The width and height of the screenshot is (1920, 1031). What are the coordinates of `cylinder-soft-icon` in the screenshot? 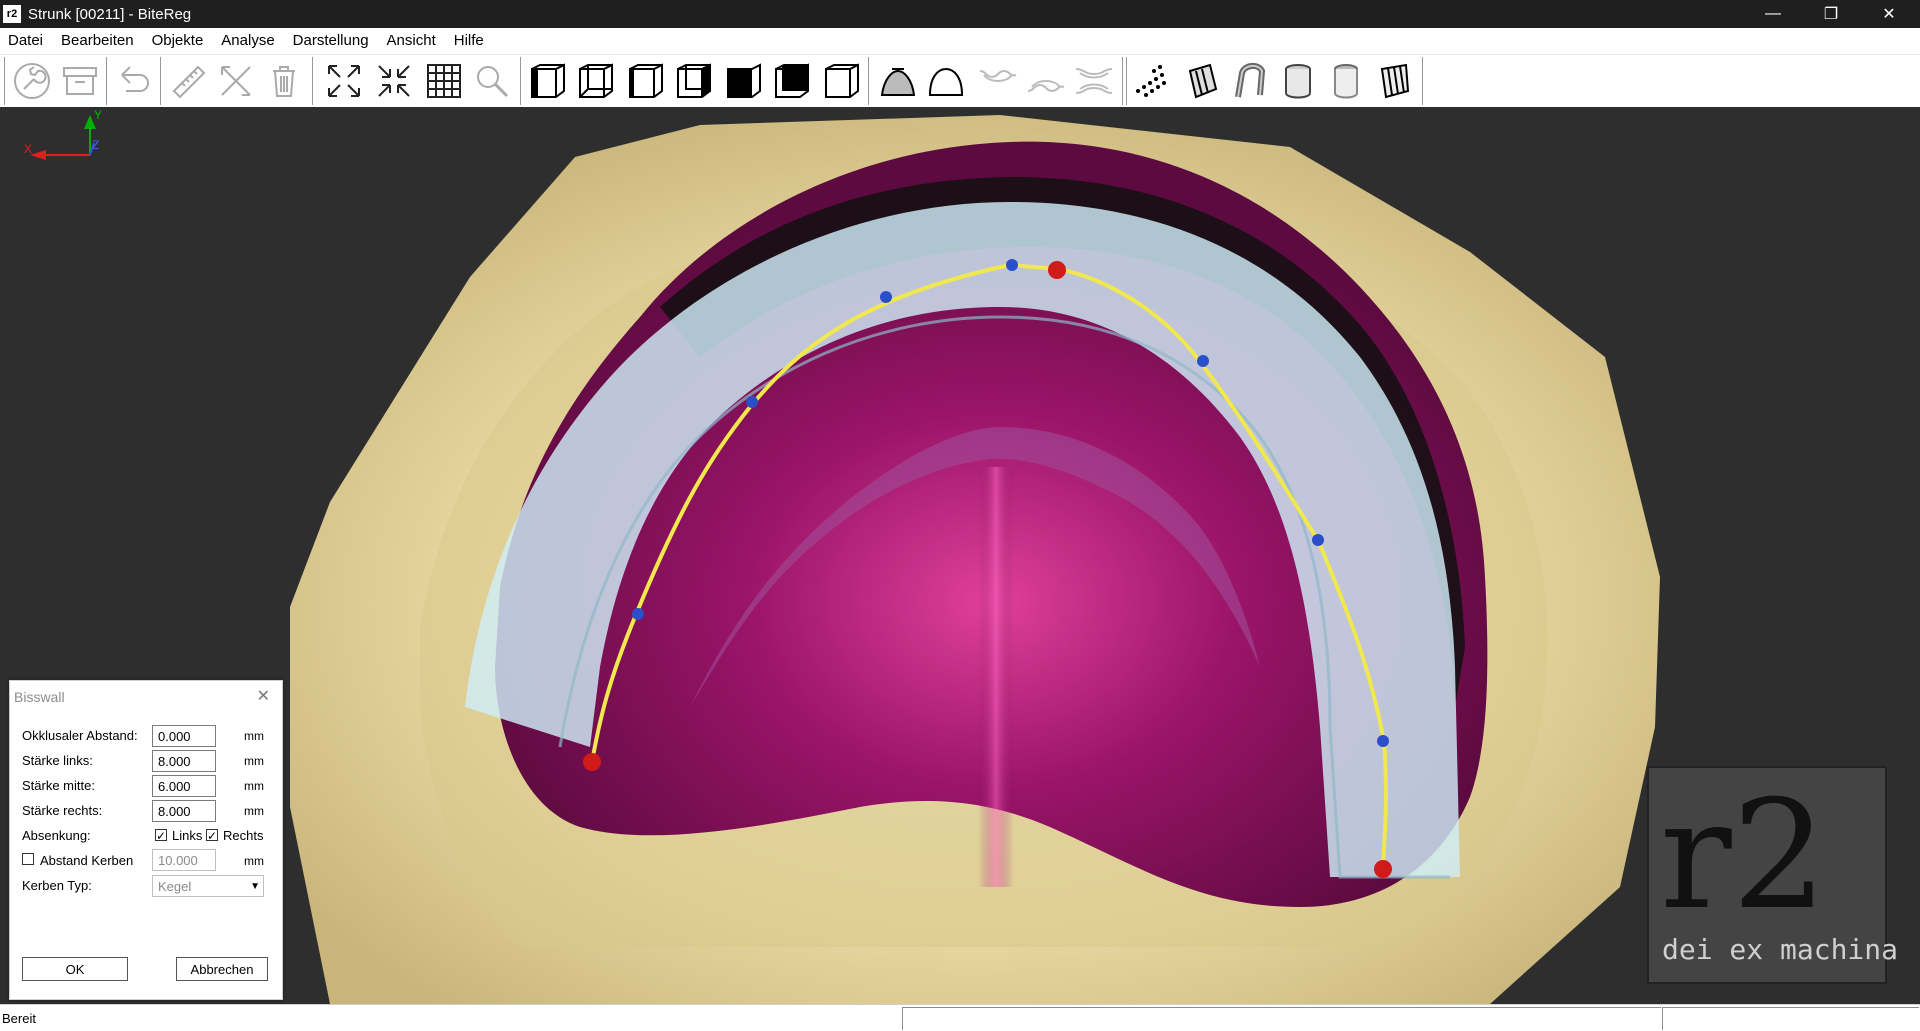 It's located at (1346, 81).